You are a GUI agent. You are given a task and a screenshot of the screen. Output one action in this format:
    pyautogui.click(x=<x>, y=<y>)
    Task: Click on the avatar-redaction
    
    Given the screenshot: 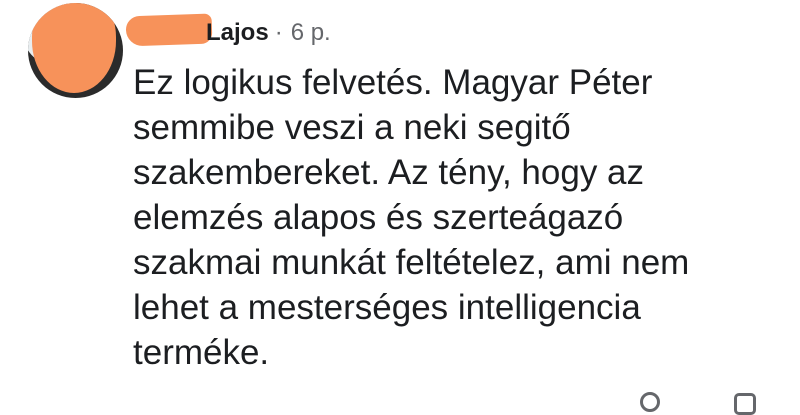 What is the action you would take?
    pyautogui.click(x=74, y=48)
    